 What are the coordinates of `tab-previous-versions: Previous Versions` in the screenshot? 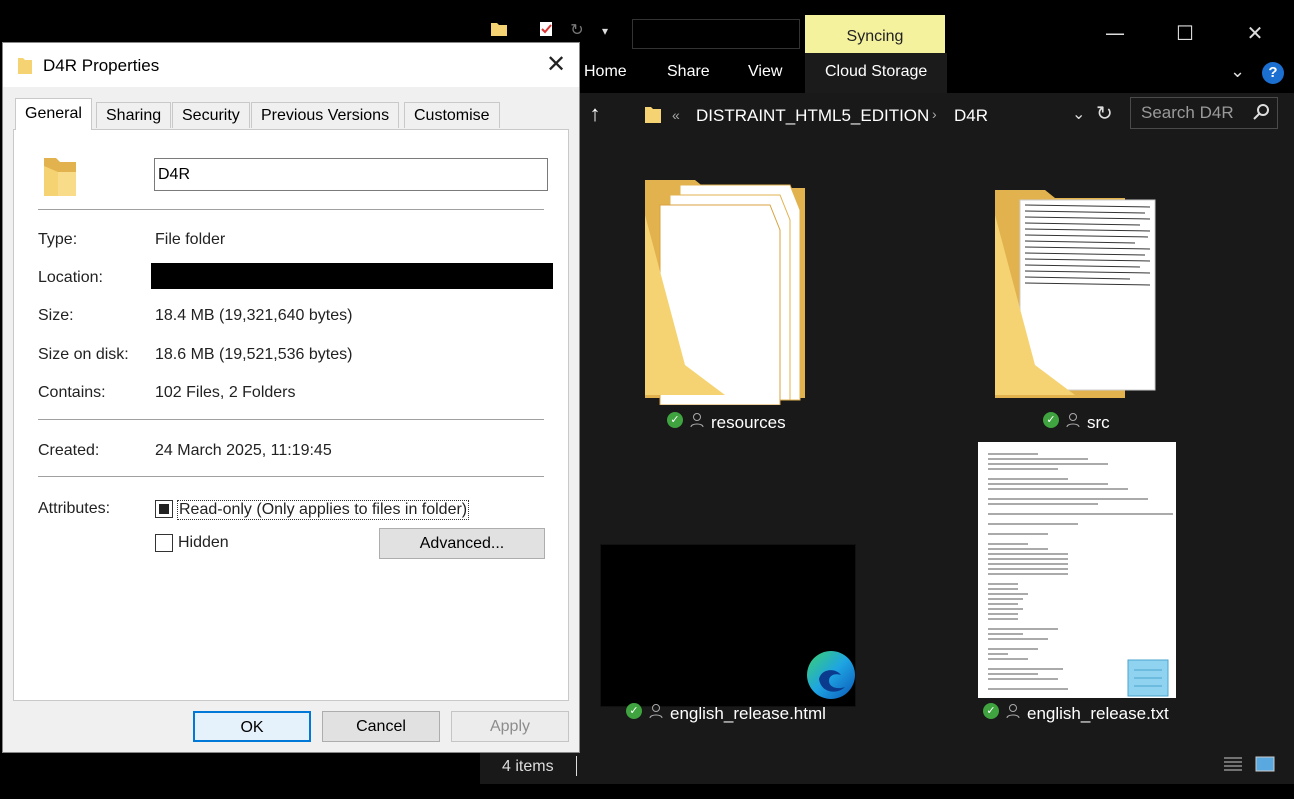 It's located at (325, 115).